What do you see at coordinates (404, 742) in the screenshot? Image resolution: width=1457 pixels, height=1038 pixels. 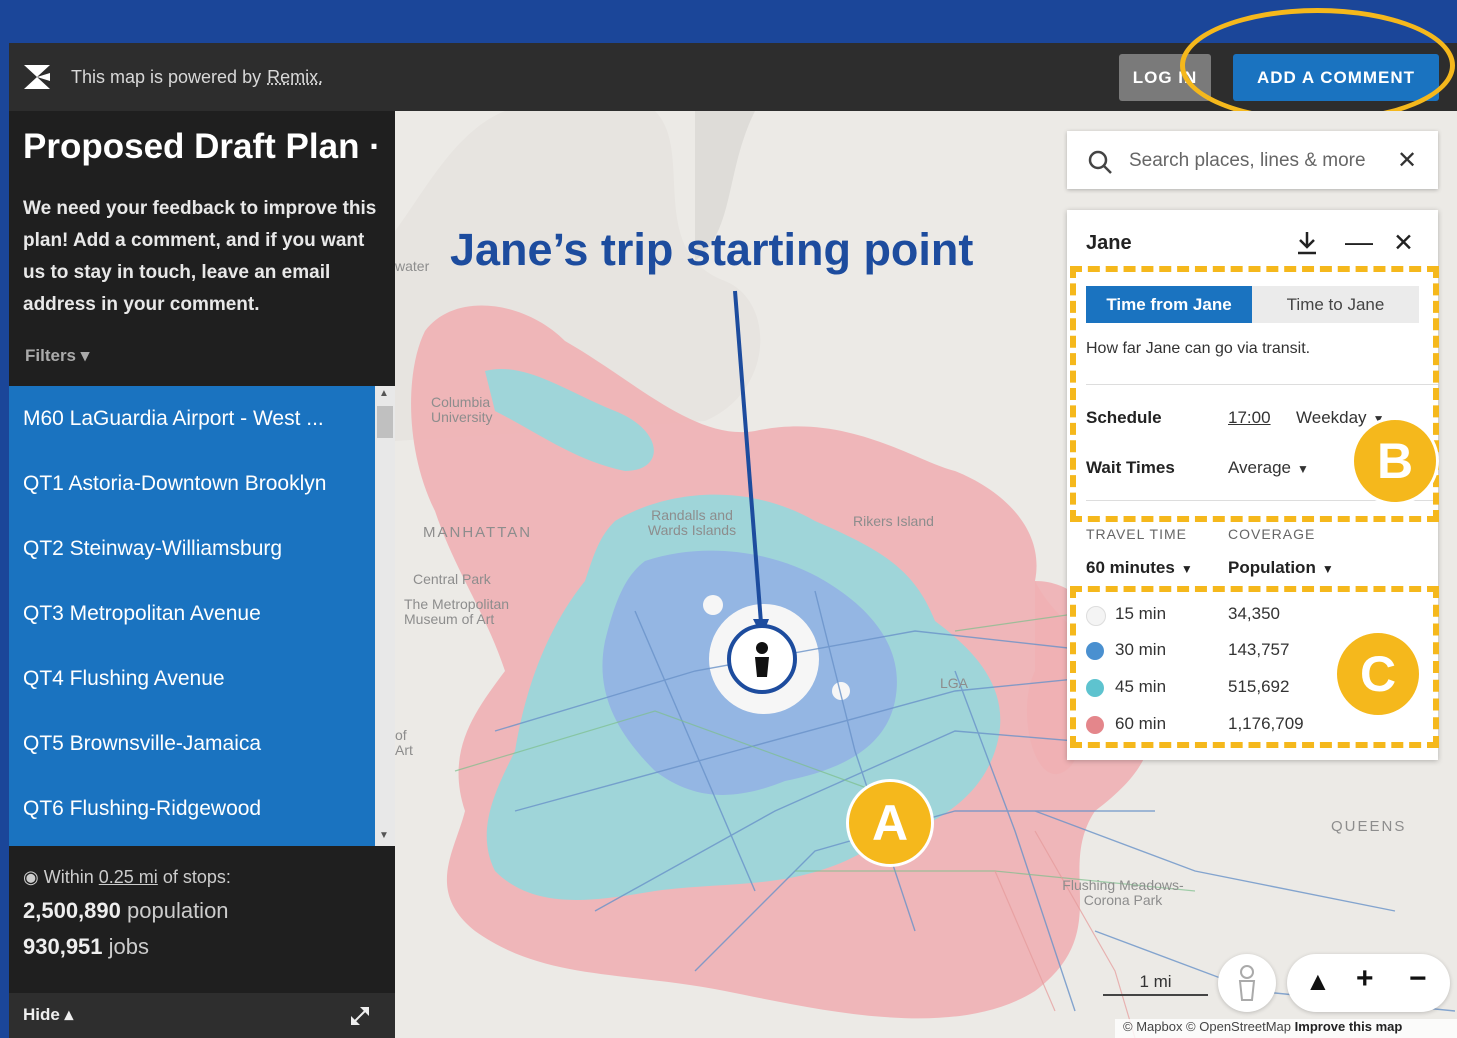 I see `map-label-of-art: of Art` at bounding box center [404, 742].